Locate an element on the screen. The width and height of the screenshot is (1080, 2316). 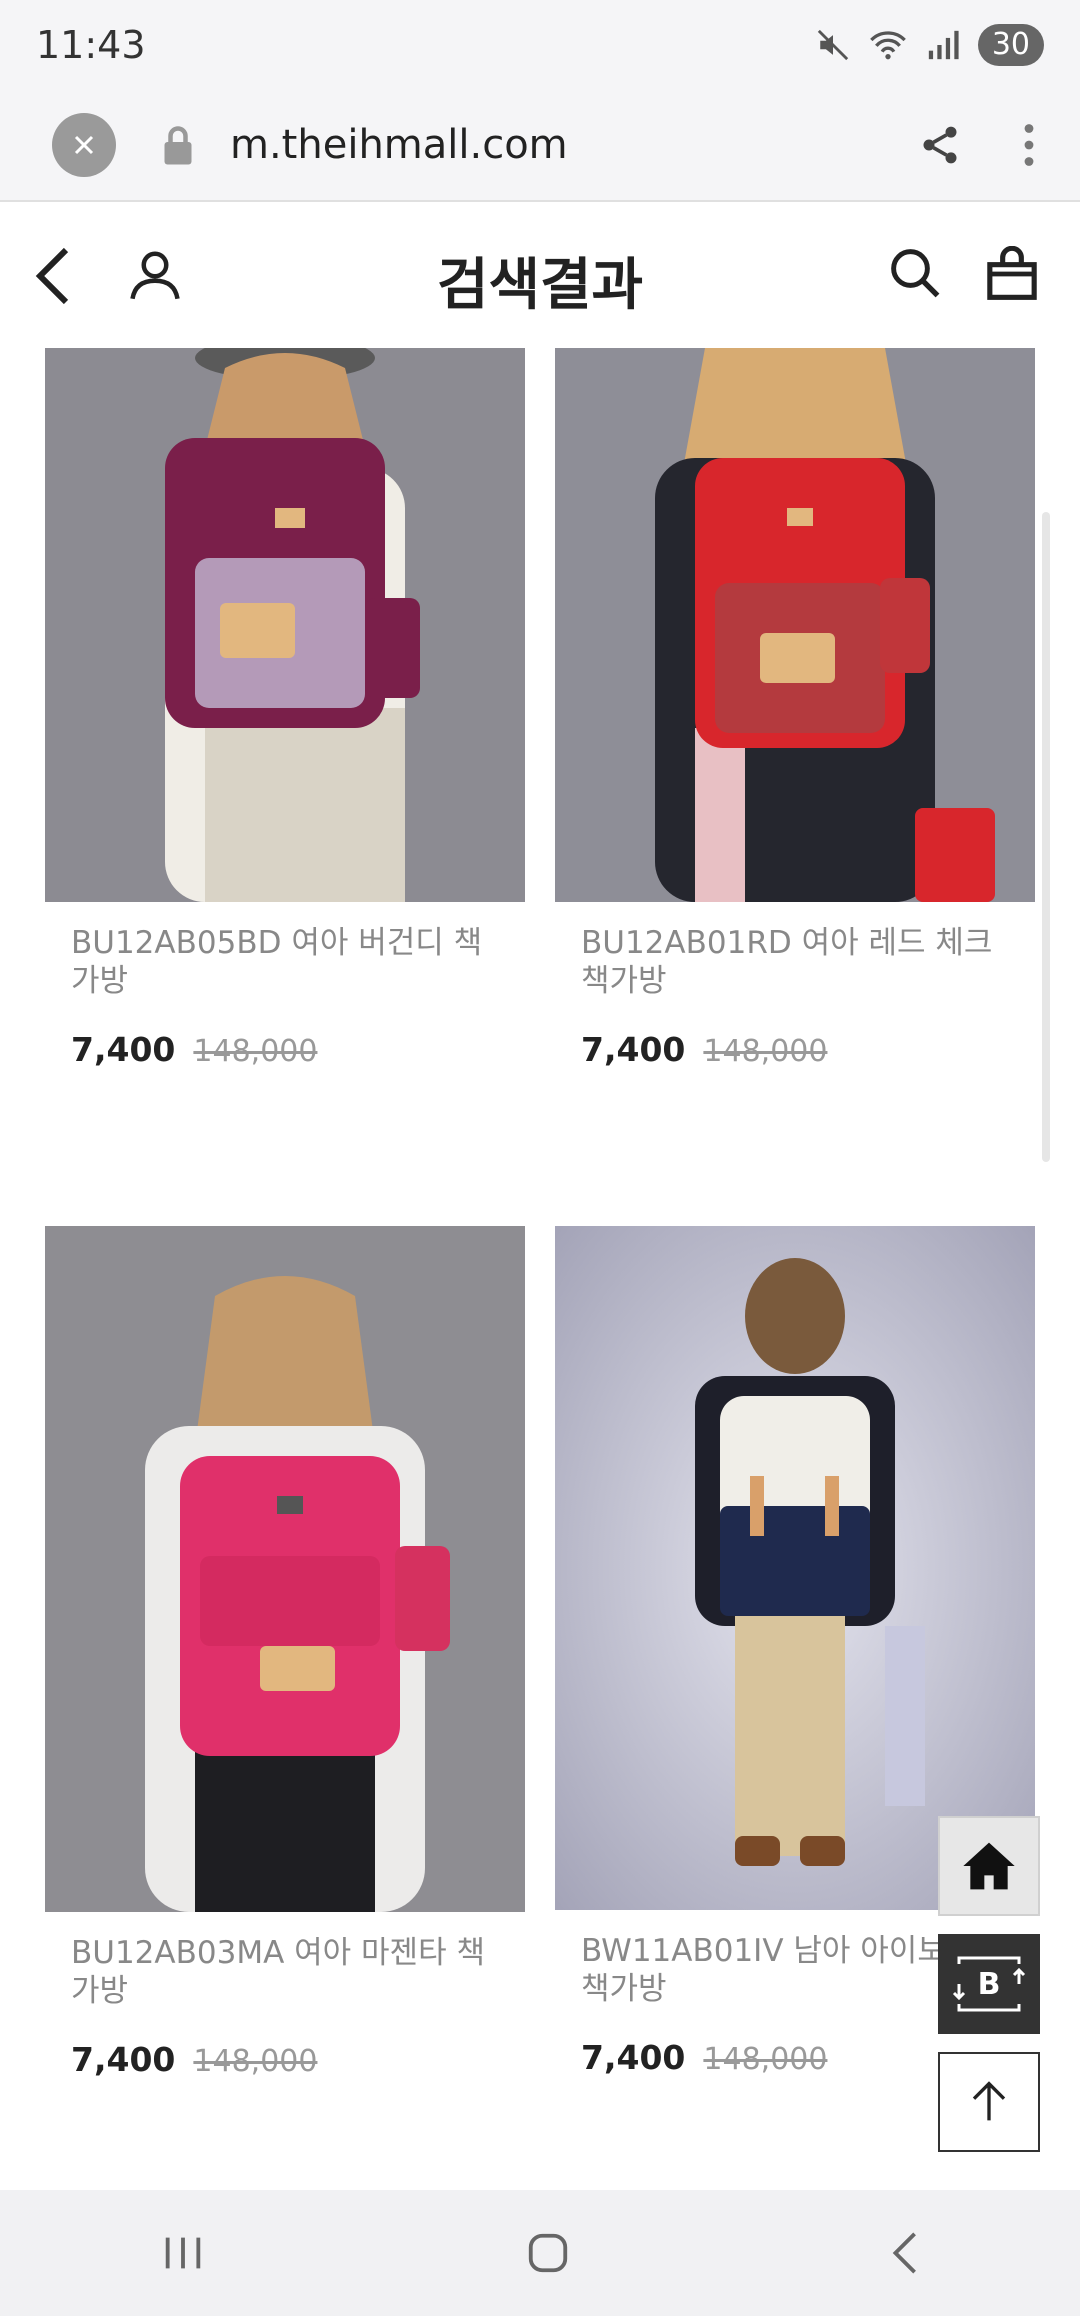
signal-icon is located at coordinates (943, 45).